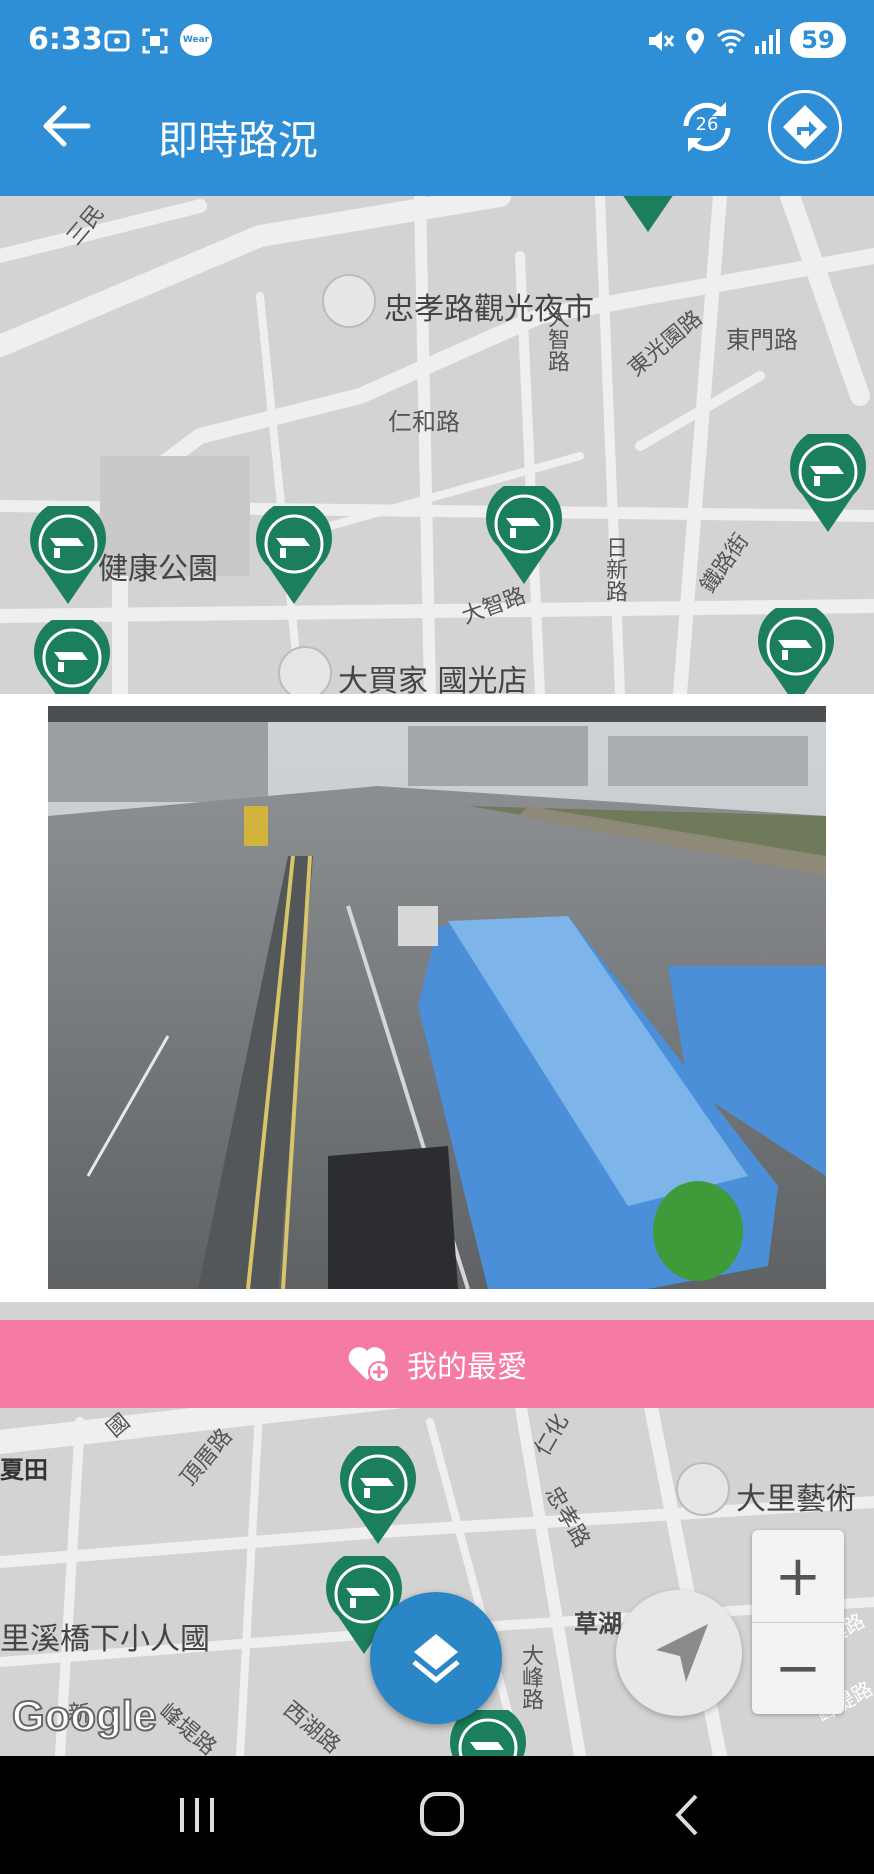  What do you see at coordinates (688, 1815) in the screenshot?
I see `back-icon` at bounding box center [688, 1815].